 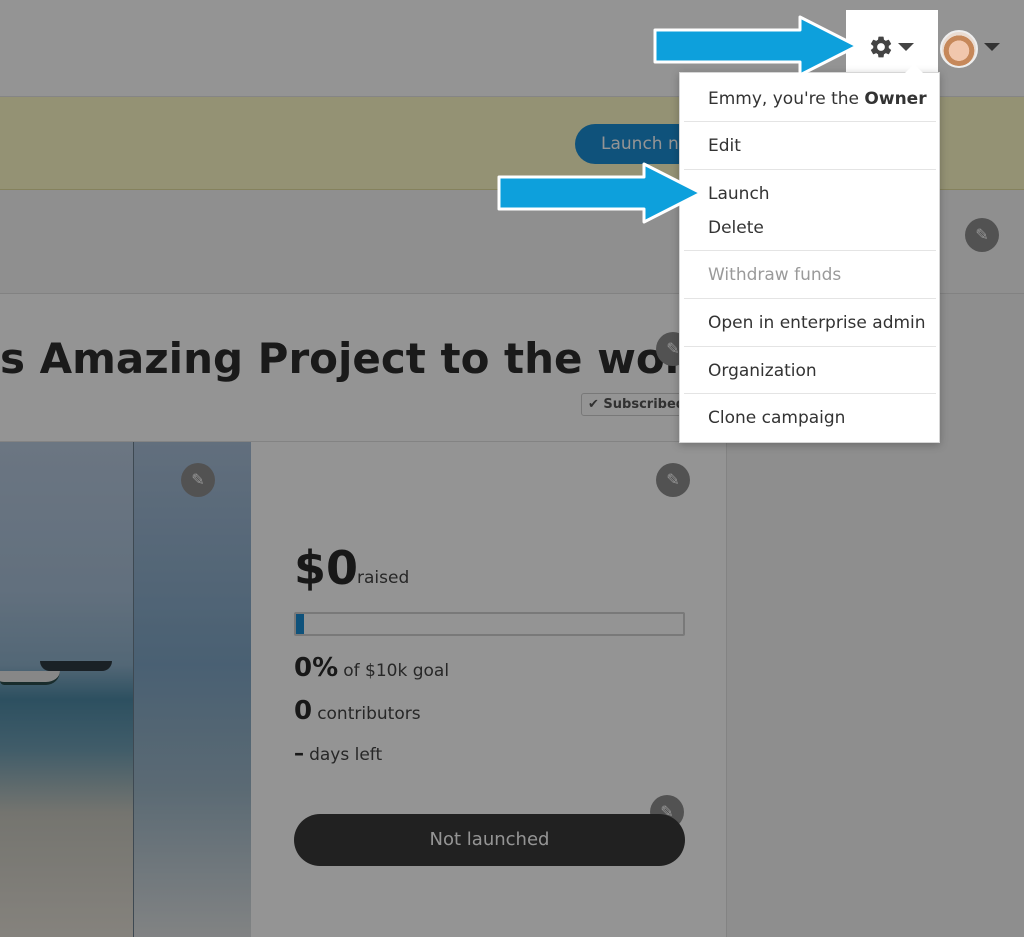 I want to click on owner-info: Emmy, you're the Owner, so click(x=817, y=99).